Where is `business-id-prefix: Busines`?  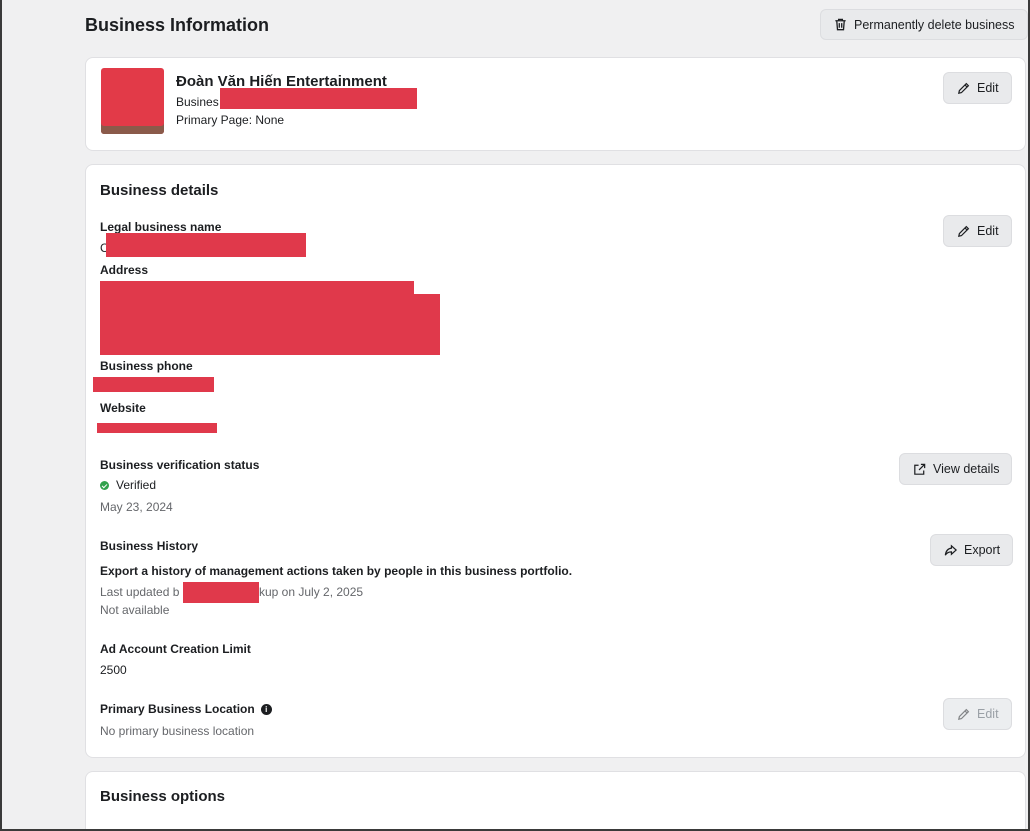 business-id-prefix: Busines is located at coordinates (197, 102).